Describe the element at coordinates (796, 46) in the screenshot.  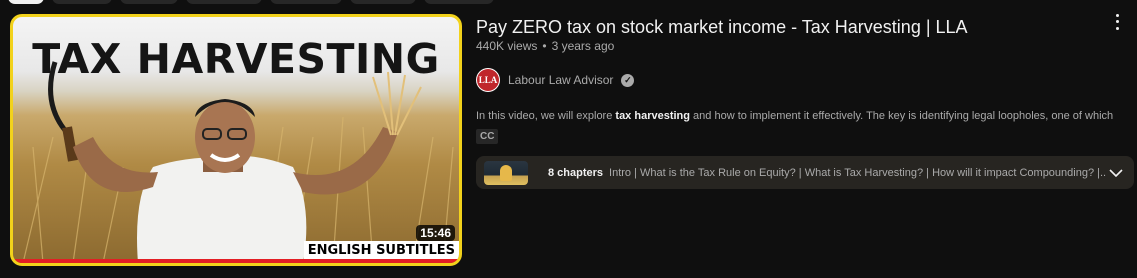
I see `video-stats: 440K views • 3 years ago` at that location.